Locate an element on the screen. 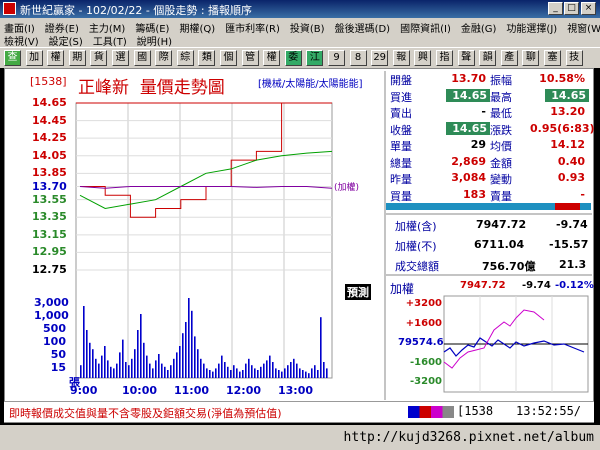 The width and height of the screenshot is (600, 450). quote-amp-label: 振幅 is located at coordinates (501, 80).